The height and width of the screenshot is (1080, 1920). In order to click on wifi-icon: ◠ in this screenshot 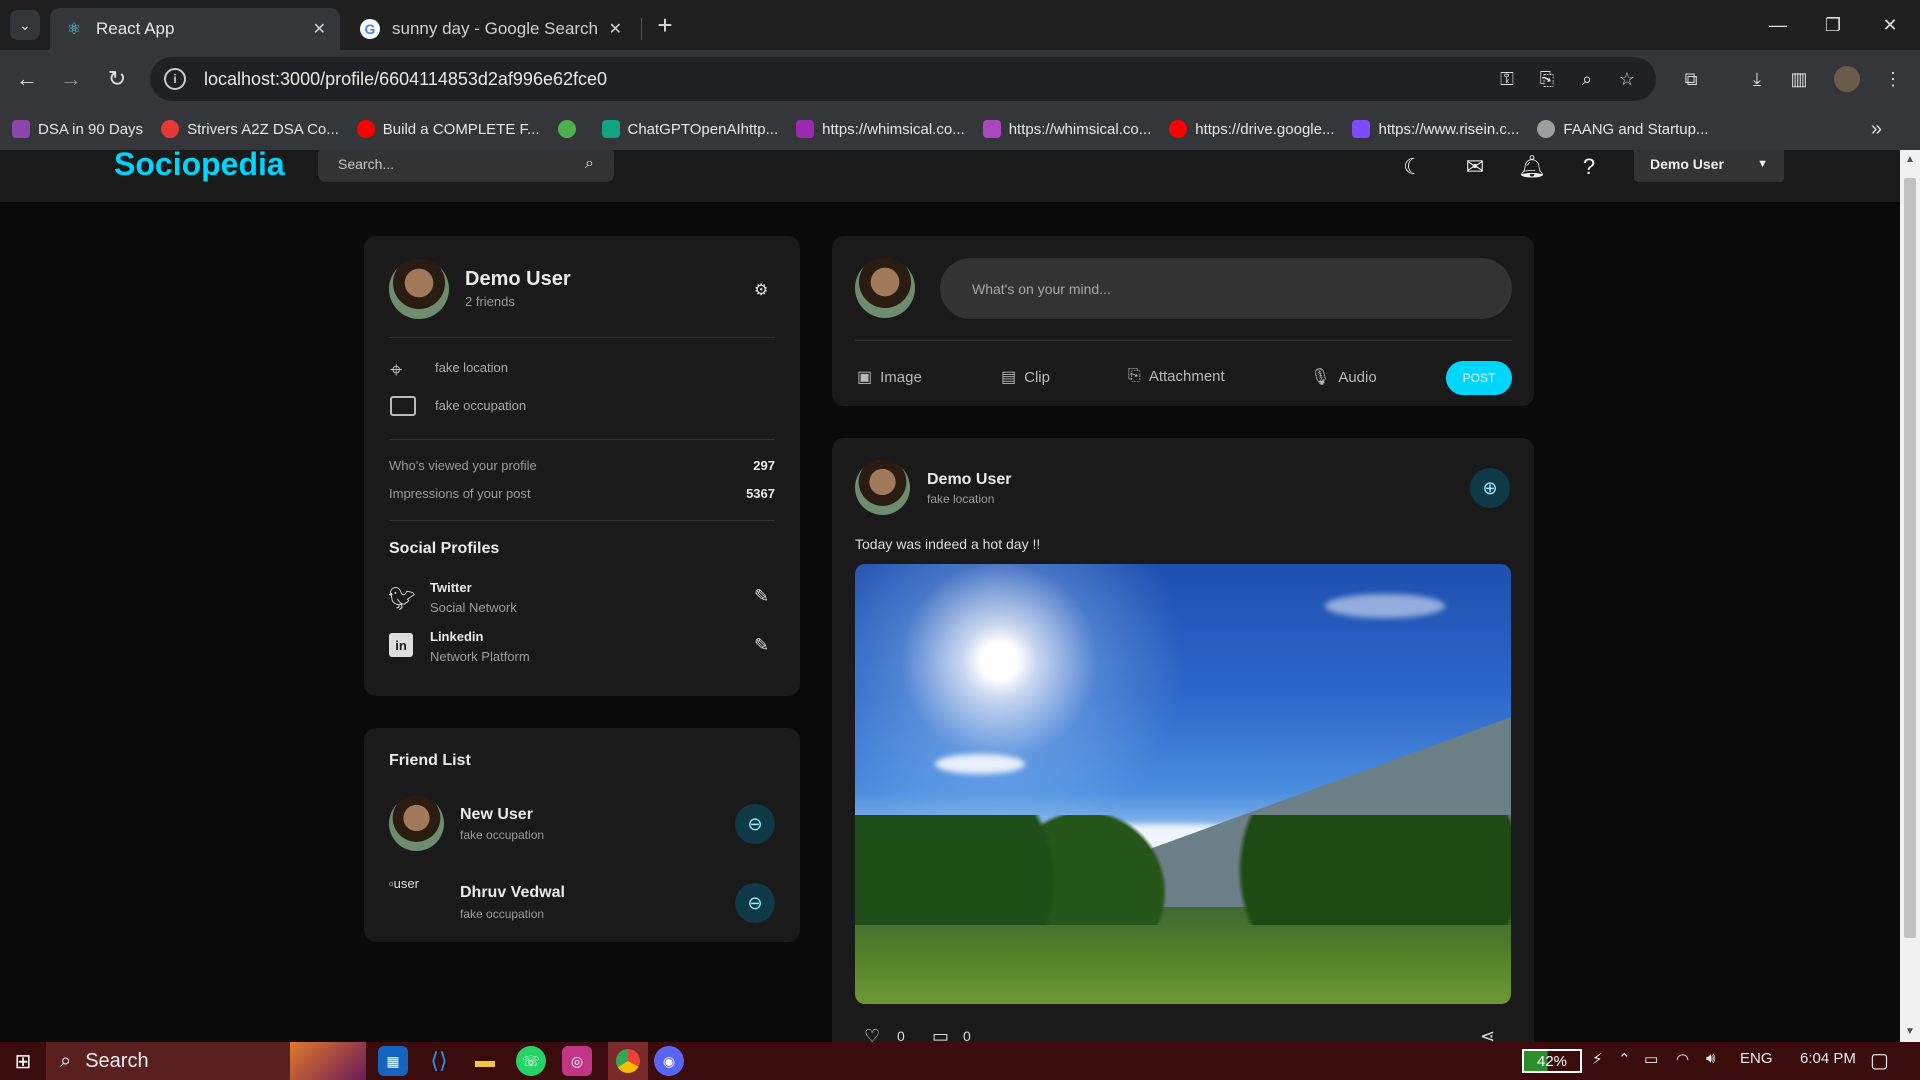, I will do `click(1682, 1059)`.